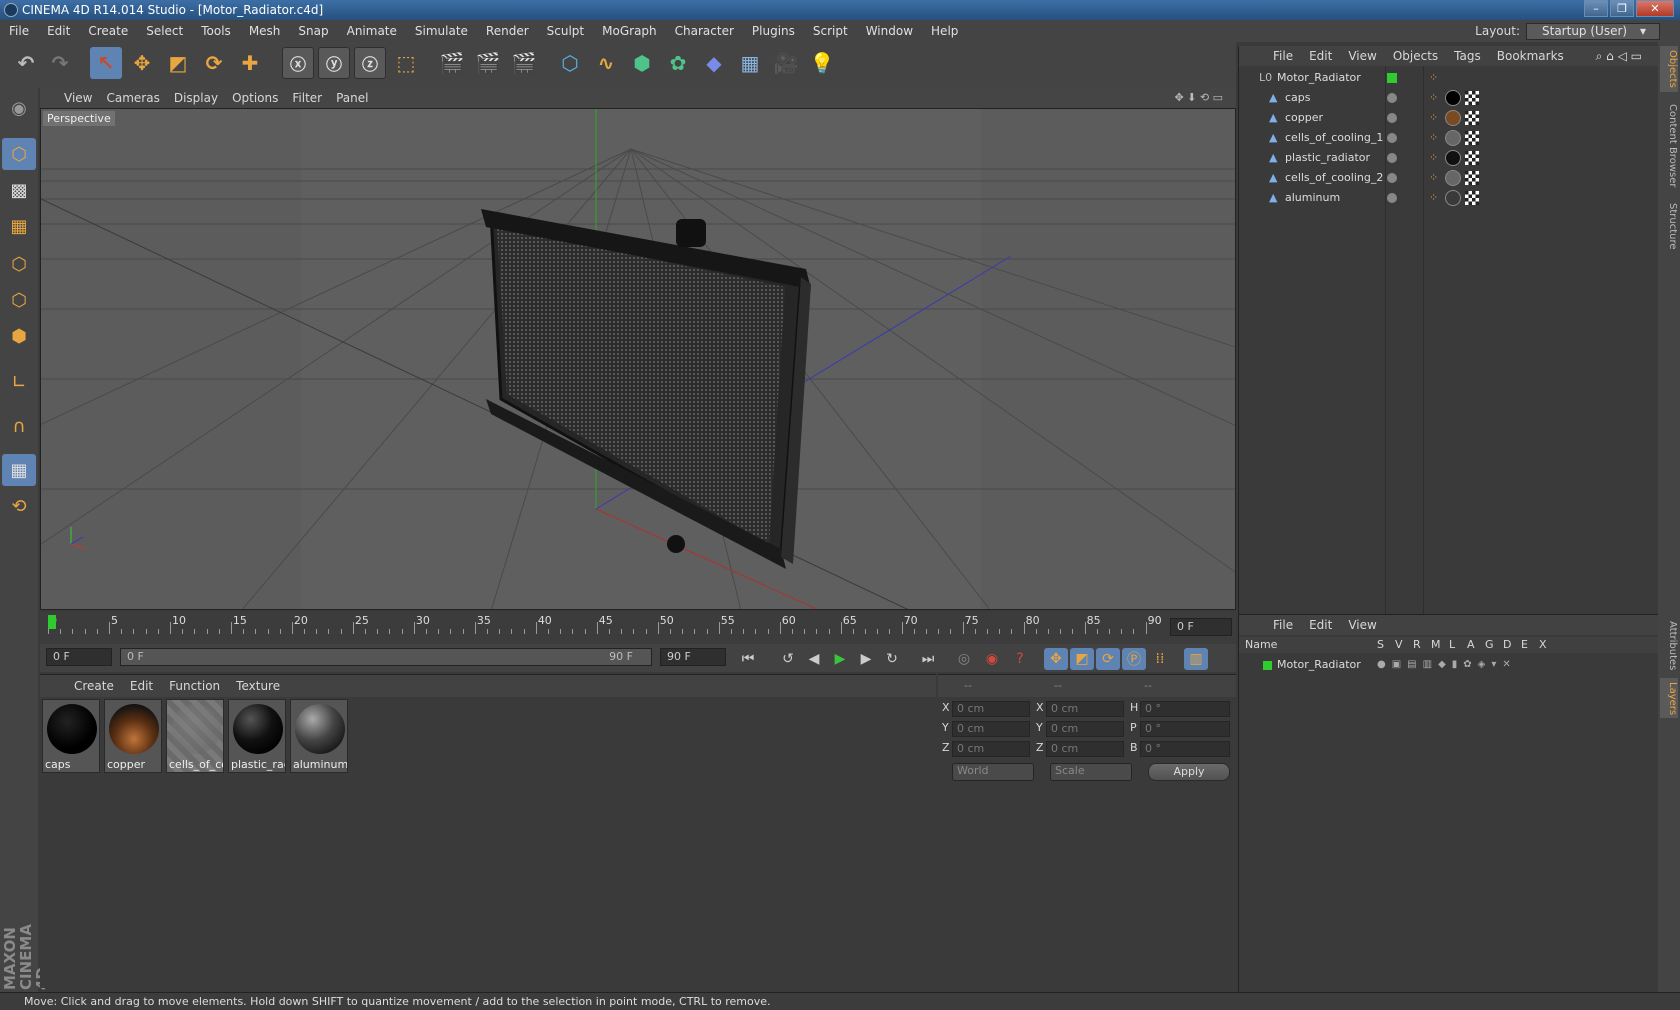  Describe the element at coordinates (19, 190) in the screenshot. I see `texture-mode-icon: ▩` at that location.